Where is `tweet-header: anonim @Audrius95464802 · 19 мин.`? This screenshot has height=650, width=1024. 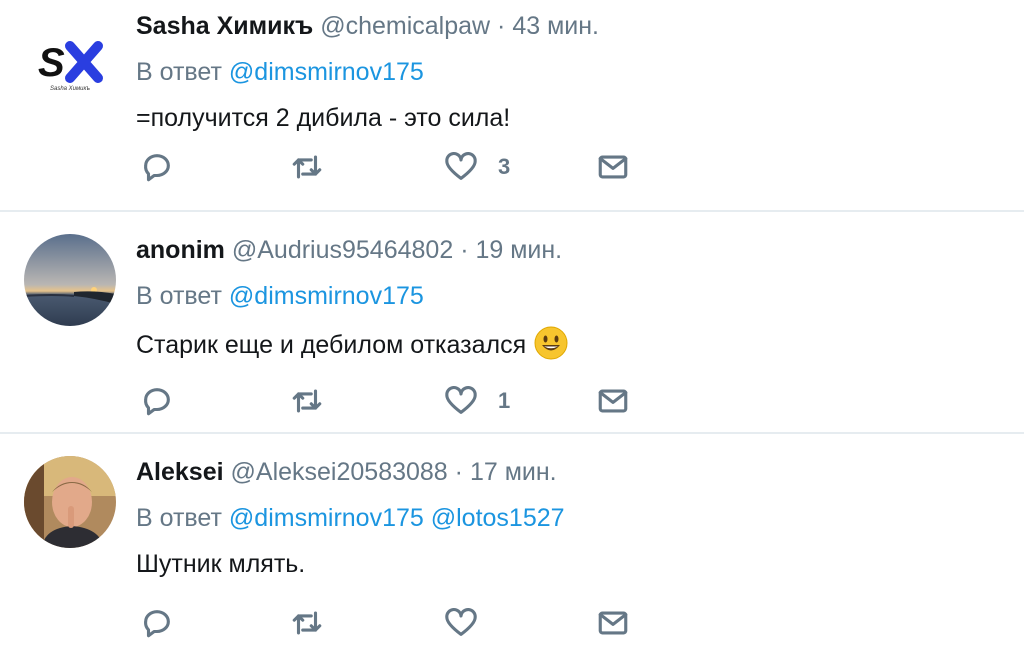 tweet-header: anonim @Audrius95464802 · 19 мин. is located at coordinates (349, 250).